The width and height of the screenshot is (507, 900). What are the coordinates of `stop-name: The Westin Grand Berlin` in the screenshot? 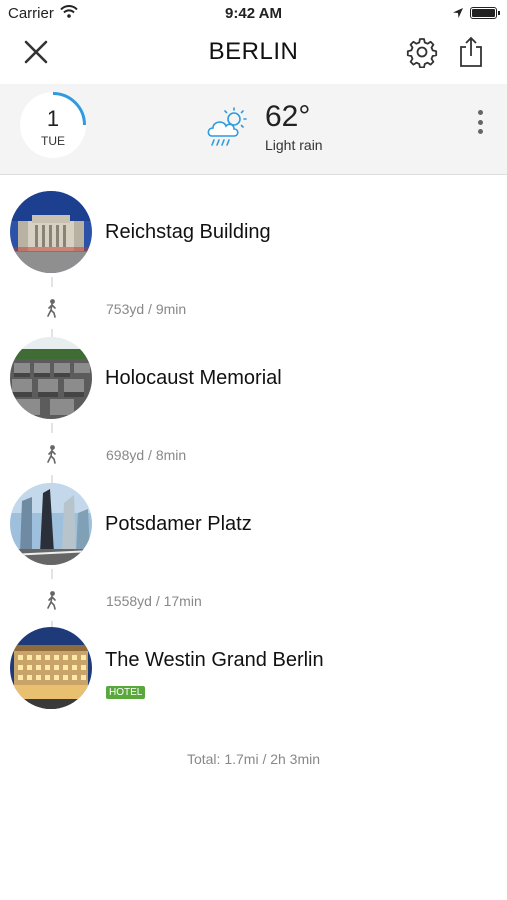 It's located at (214, 660).